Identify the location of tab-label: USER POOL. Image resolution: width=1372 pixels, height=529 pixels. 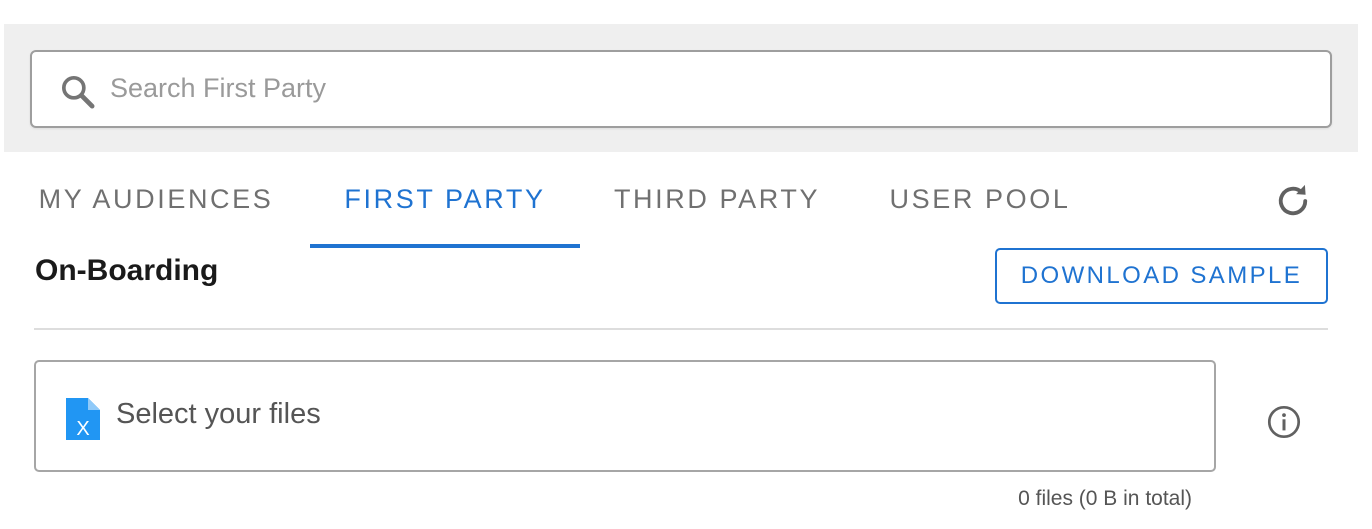
(980, 199).